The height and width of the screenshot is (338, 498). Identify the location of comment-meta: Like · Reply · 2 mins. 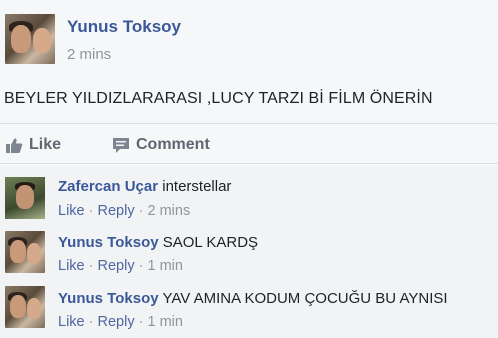
(124, 211).